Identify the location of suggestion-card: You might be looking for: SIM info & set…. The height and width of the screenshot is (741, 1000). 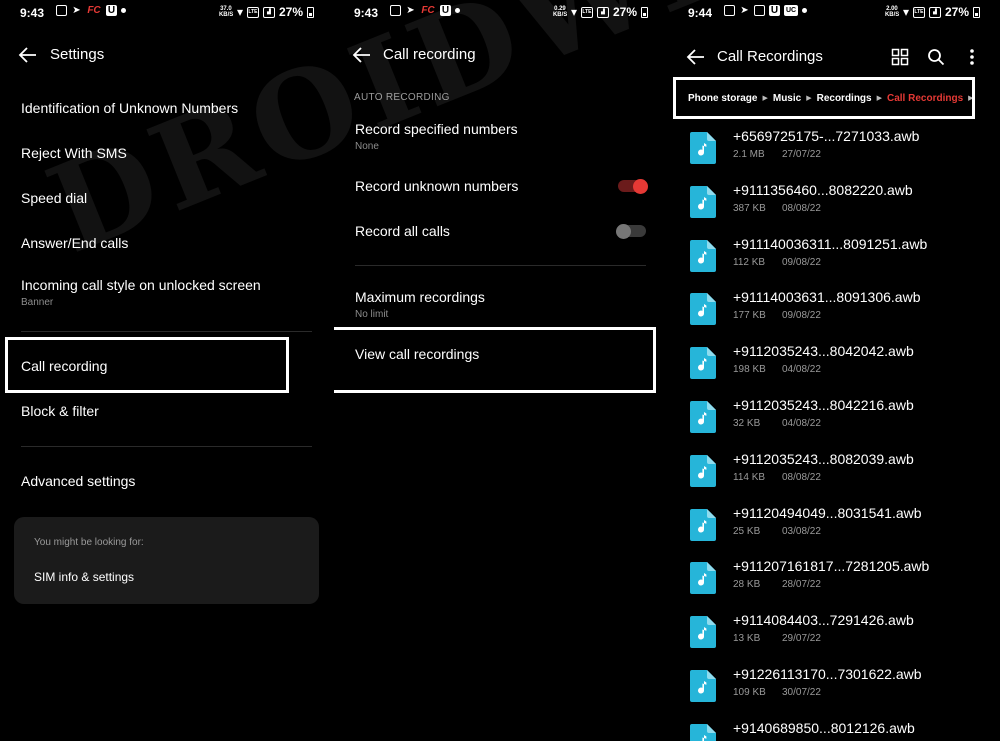
(166, 560).